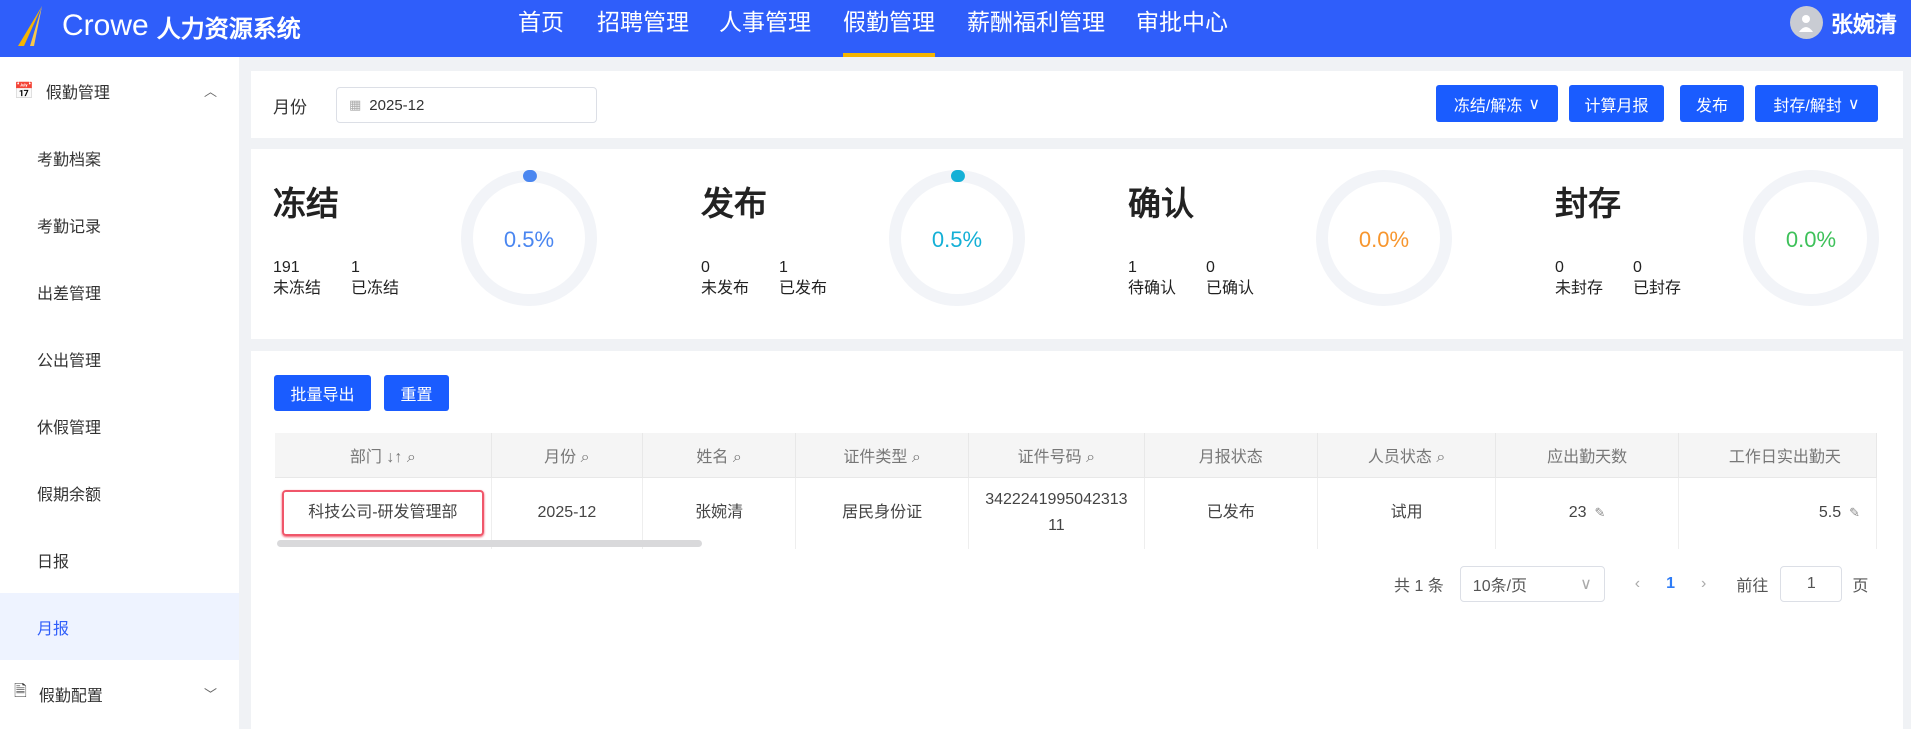  I want to click on goto-page-input: 1, so click(1811, 584).